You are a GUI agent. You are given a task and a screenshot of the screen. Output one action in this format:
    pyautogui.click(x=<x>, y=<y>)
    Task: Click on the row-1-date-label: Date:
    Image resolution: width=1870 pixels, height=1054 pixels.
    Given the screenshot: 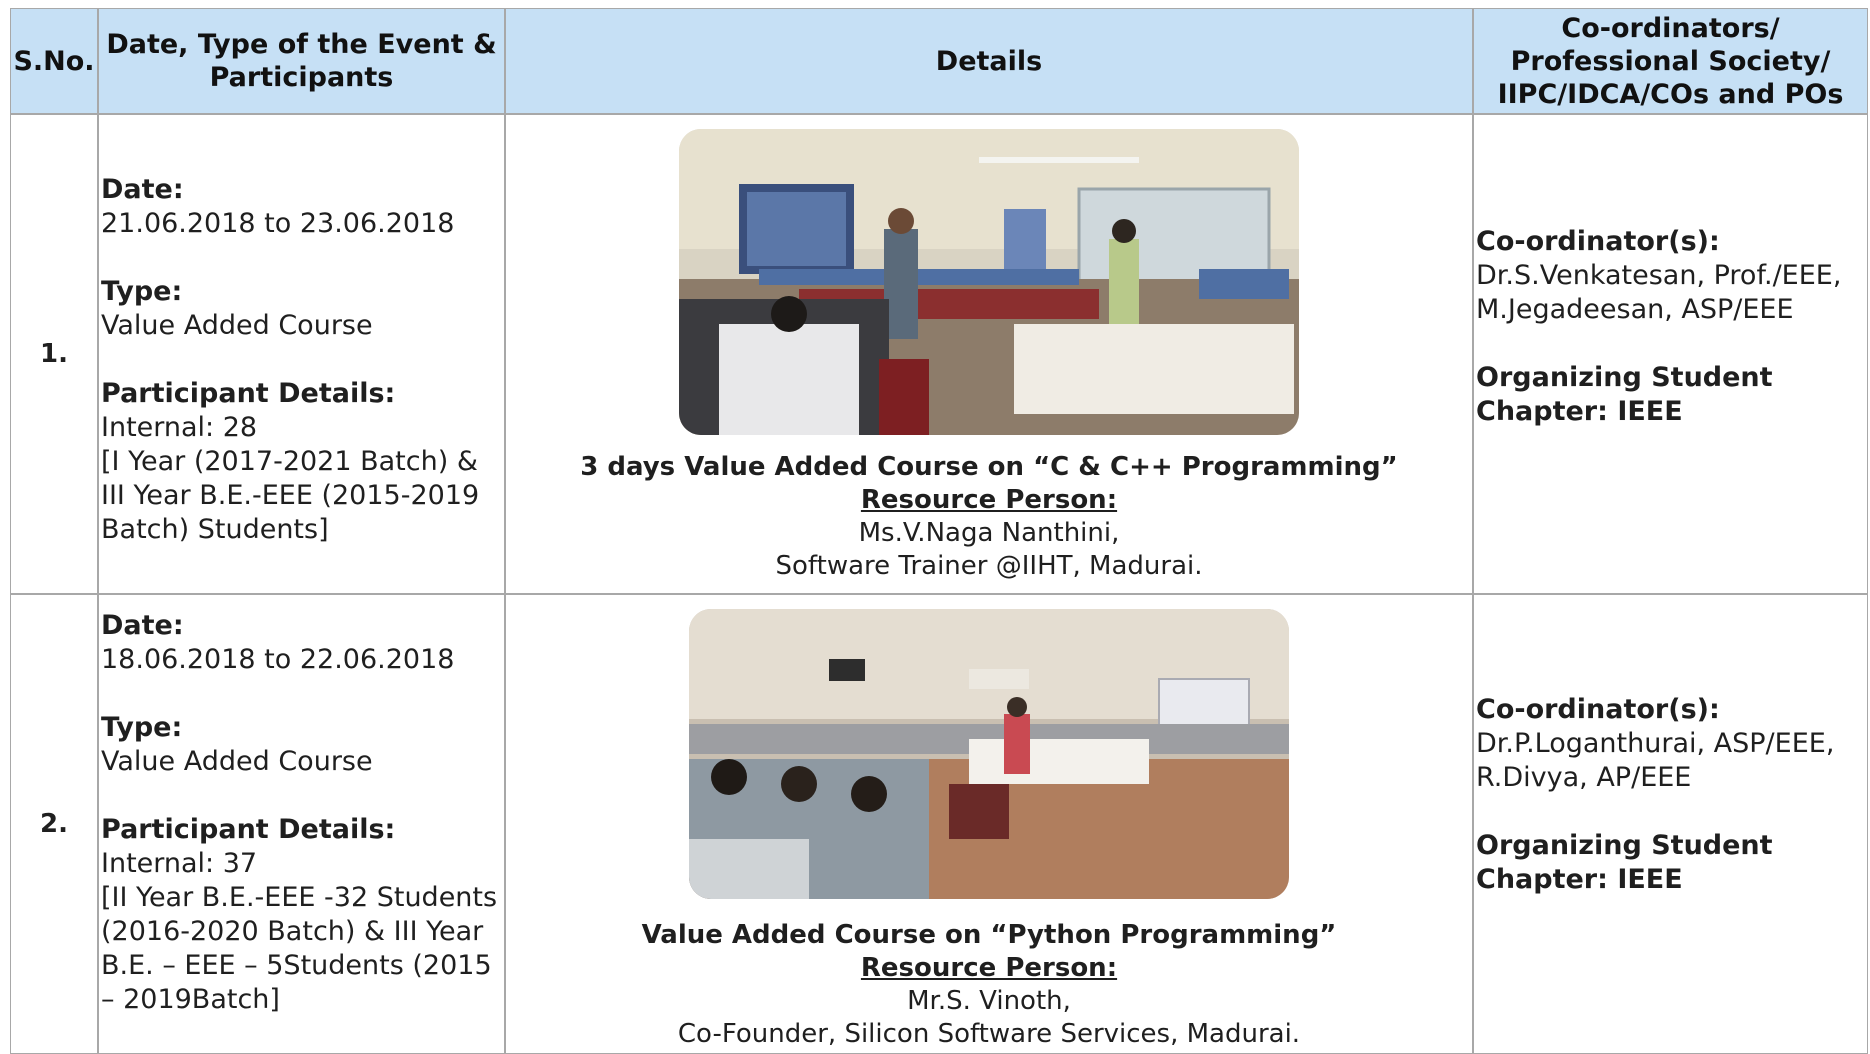 What is the action you would take?
    pyautogui.click(x=142, y=189)
    